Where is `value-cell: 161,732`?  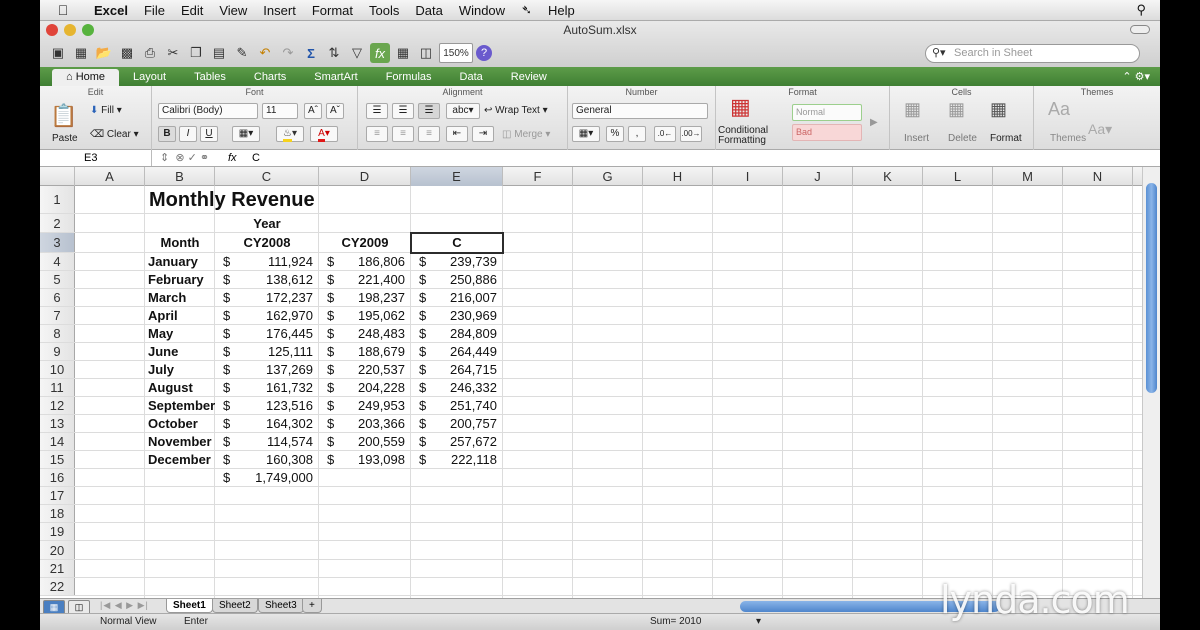 value-cell: 161,732 is located at coordinates (264, 388).